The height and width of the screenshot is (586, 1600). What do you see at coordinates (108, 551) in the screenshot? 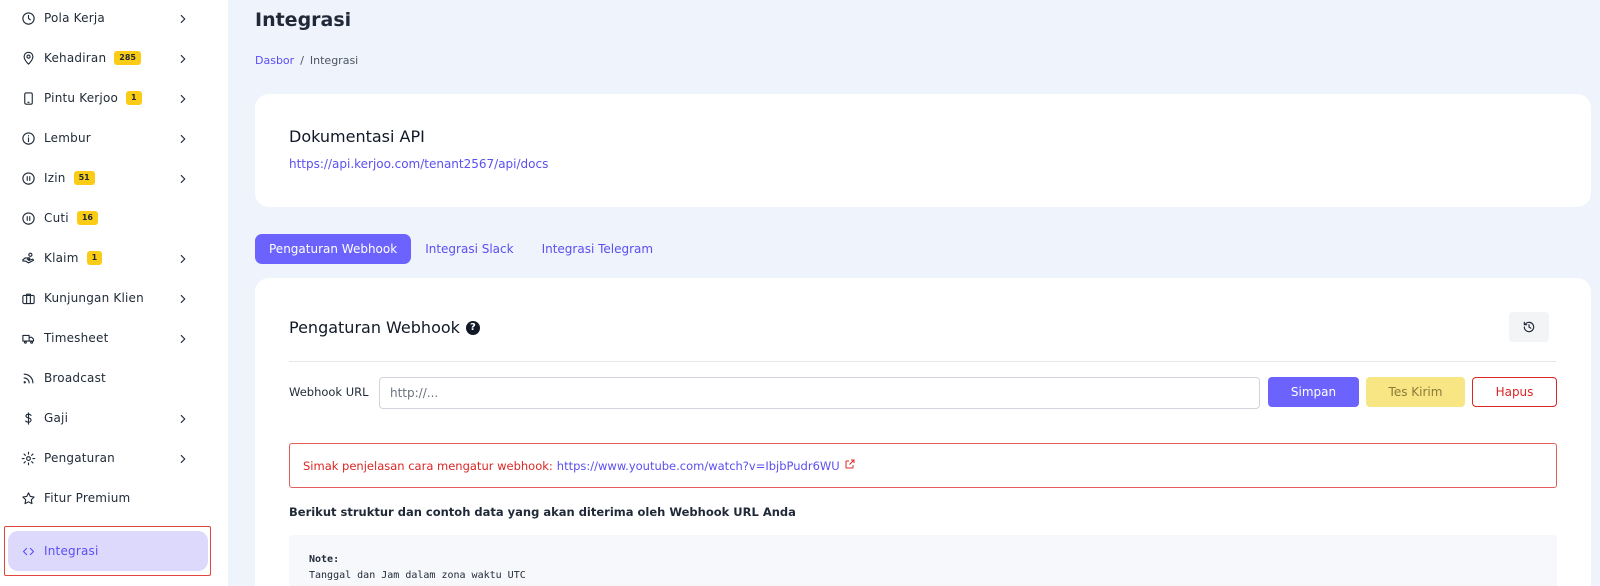
I see `sidebar-item-integrasi: Integrasi` at bounding box center [108, 551].